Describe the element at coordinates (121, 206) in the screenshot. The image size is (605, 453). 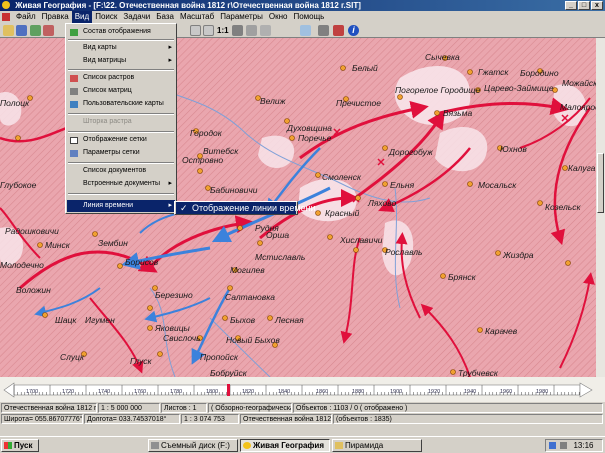
I see `menu-item-timeline: Линия времени ▸` at that location.